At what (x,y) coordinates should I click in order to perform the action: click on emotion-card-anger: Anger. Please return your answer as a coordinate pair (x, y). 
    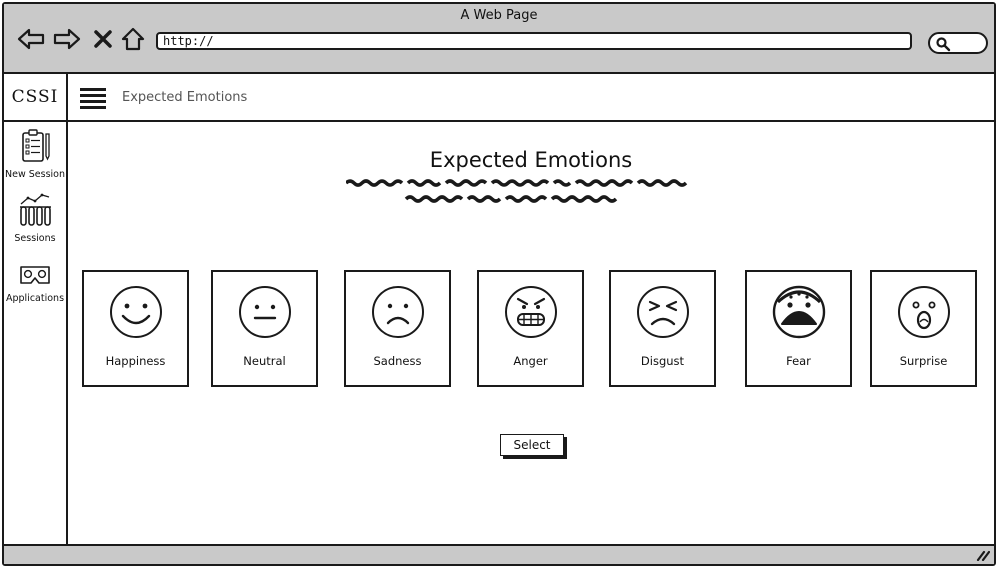
    Looking at the image, I should click on (530, 328).